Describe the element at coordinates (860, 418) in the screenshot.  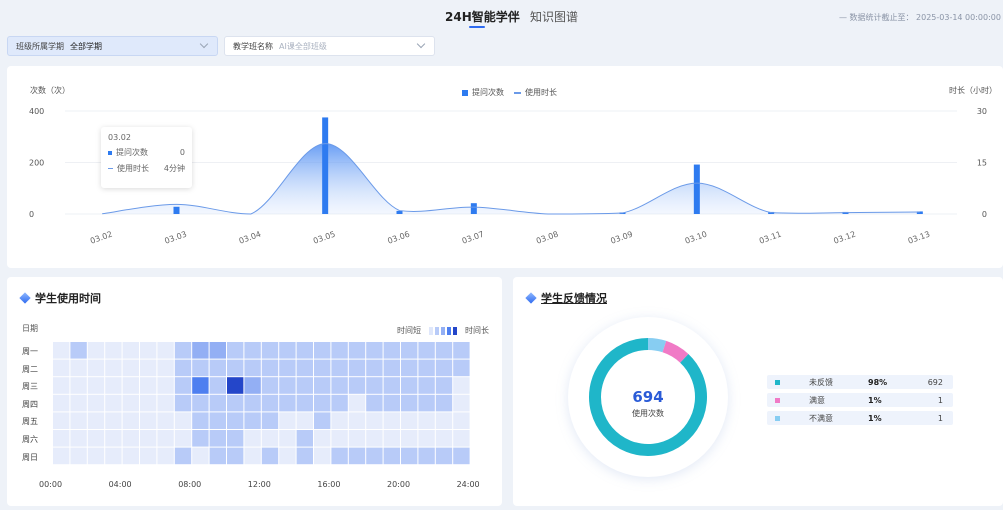
I see `feedback-legend-row: 不满意 1% 1` at that location.